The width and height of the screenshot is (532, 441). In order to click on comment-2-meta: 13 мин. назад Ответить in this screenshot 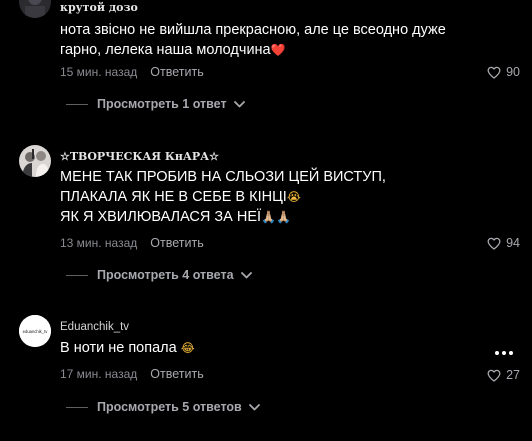, I will do `click(132, 243)`.